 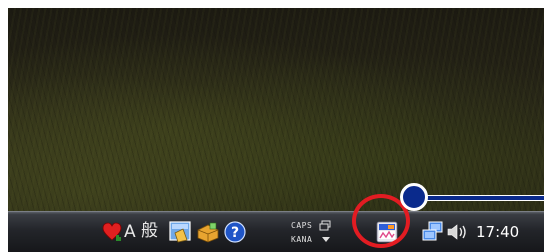 I want to click on callout-marker, so click(x=414, y=197).